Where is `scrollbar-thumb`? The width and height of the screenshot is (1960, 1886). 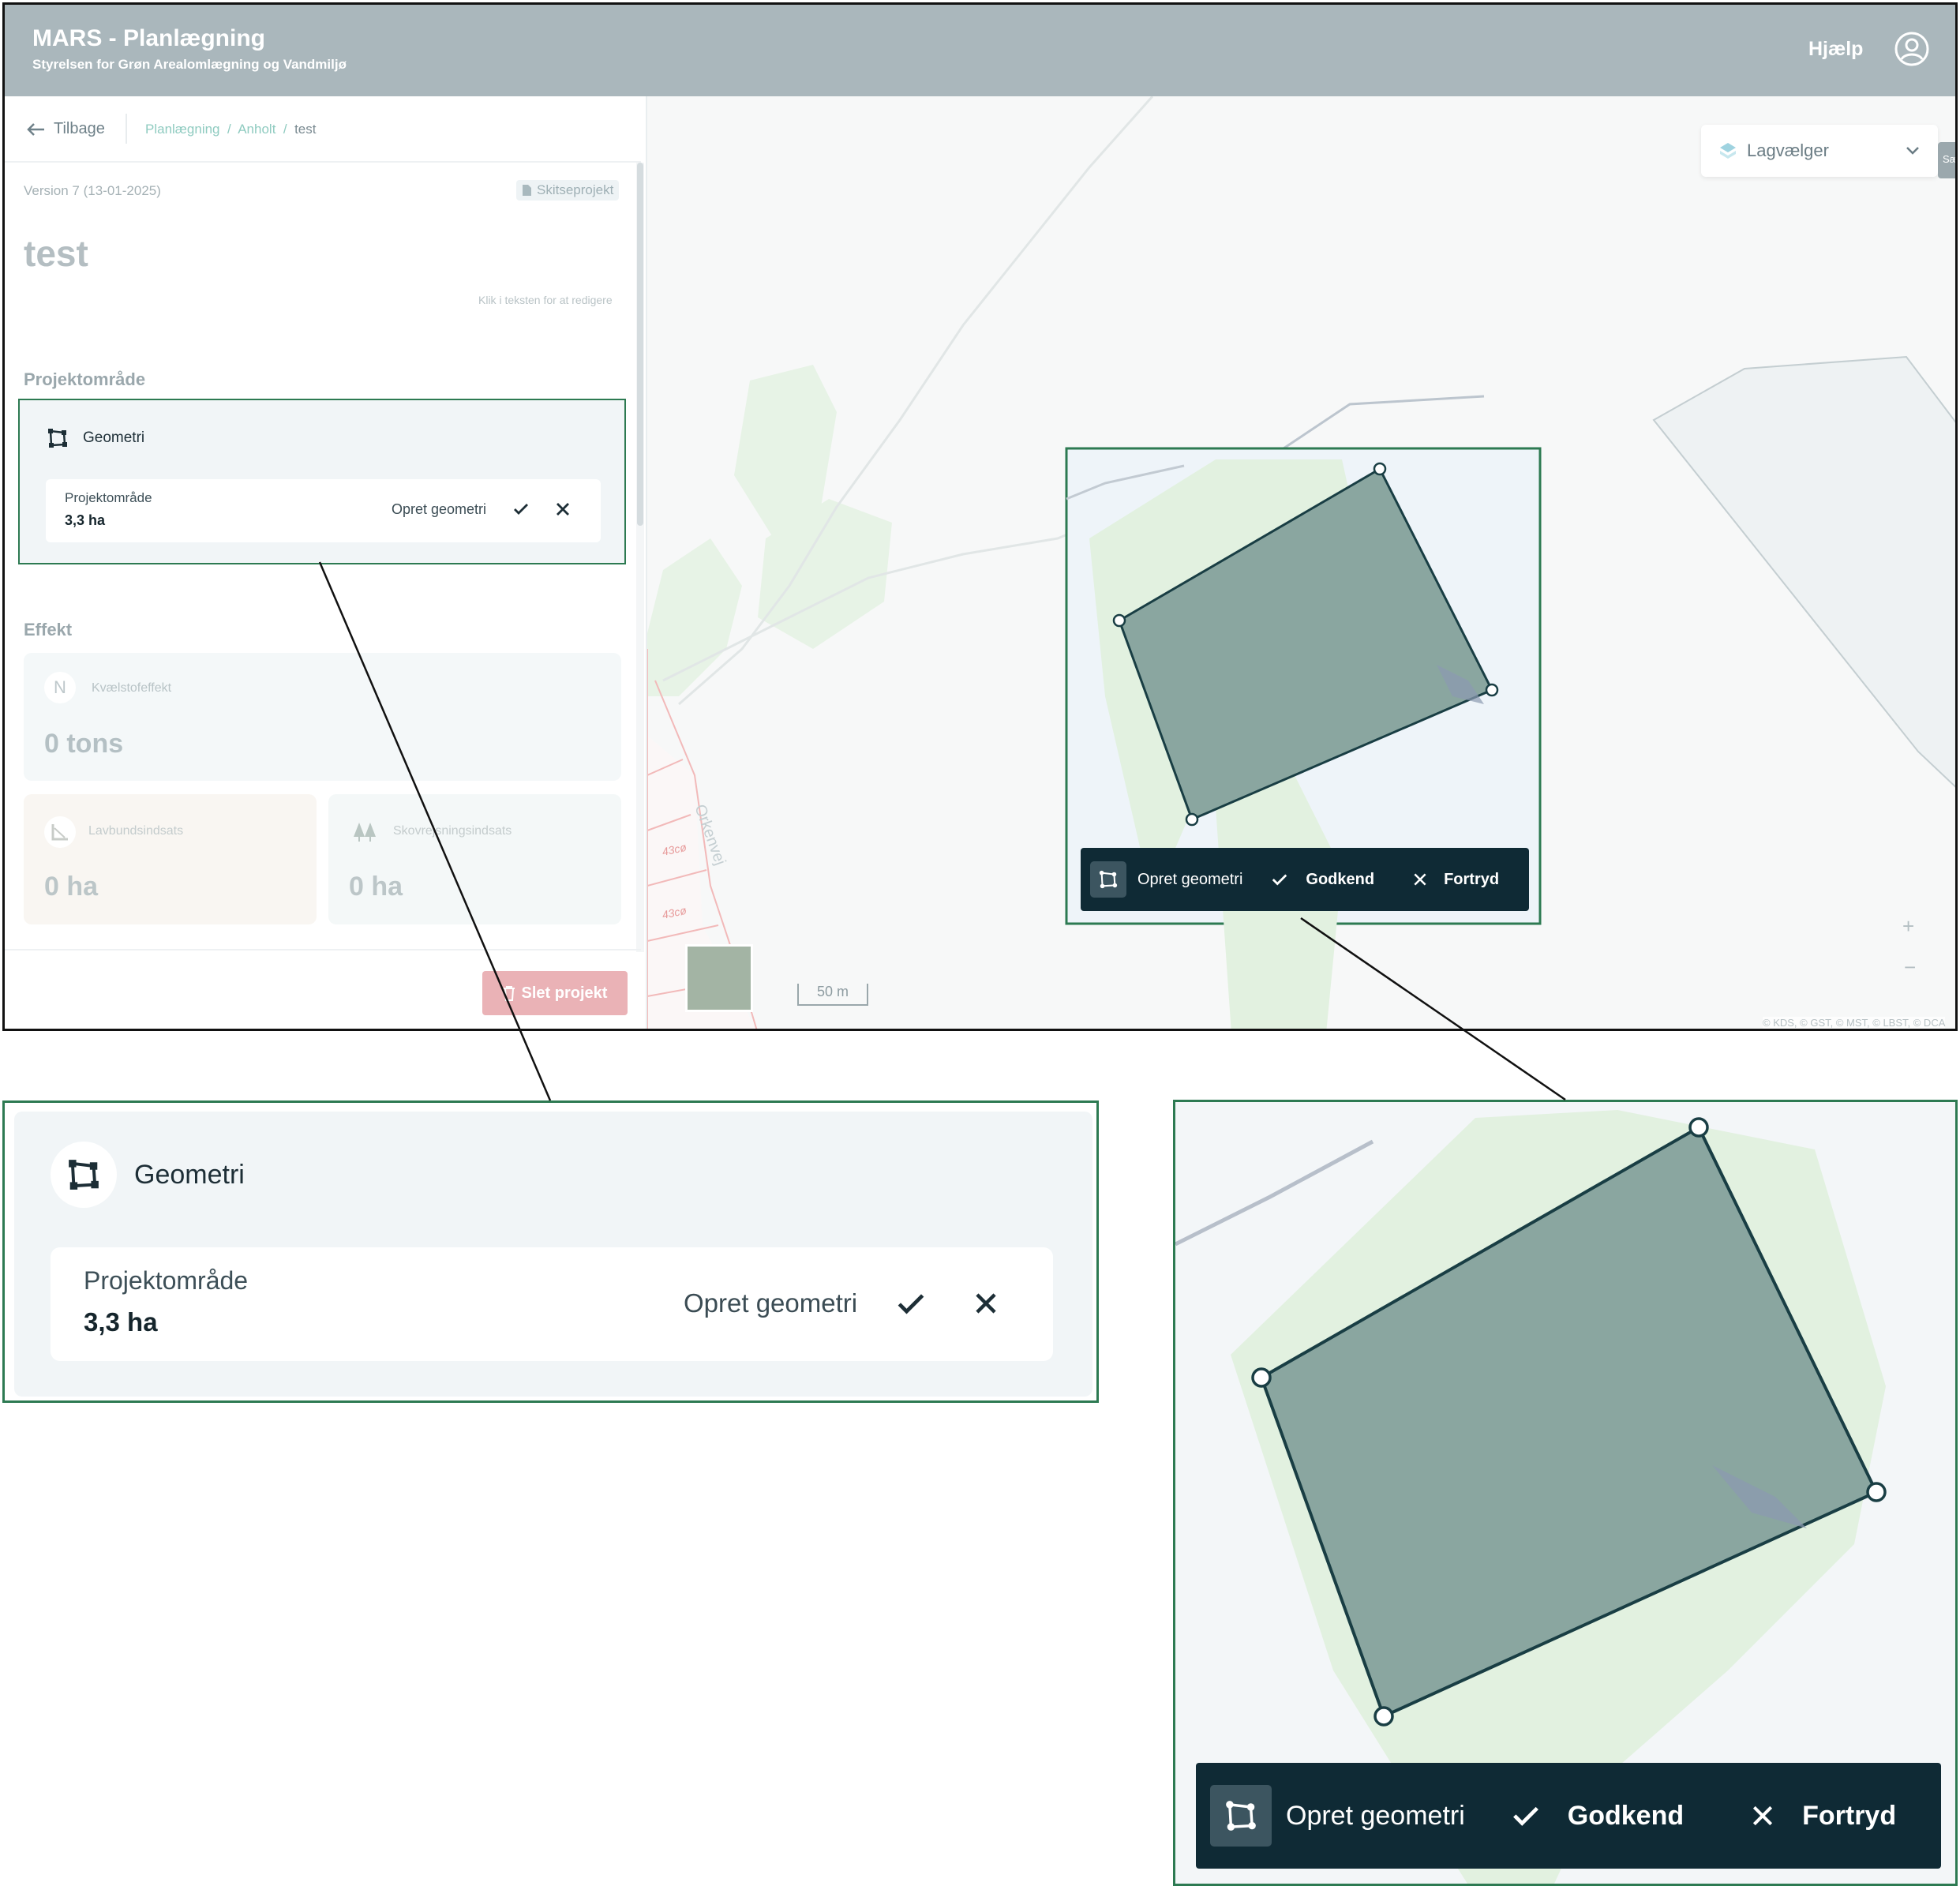
scrollbar-thumb is located at coordinates (640, 344).